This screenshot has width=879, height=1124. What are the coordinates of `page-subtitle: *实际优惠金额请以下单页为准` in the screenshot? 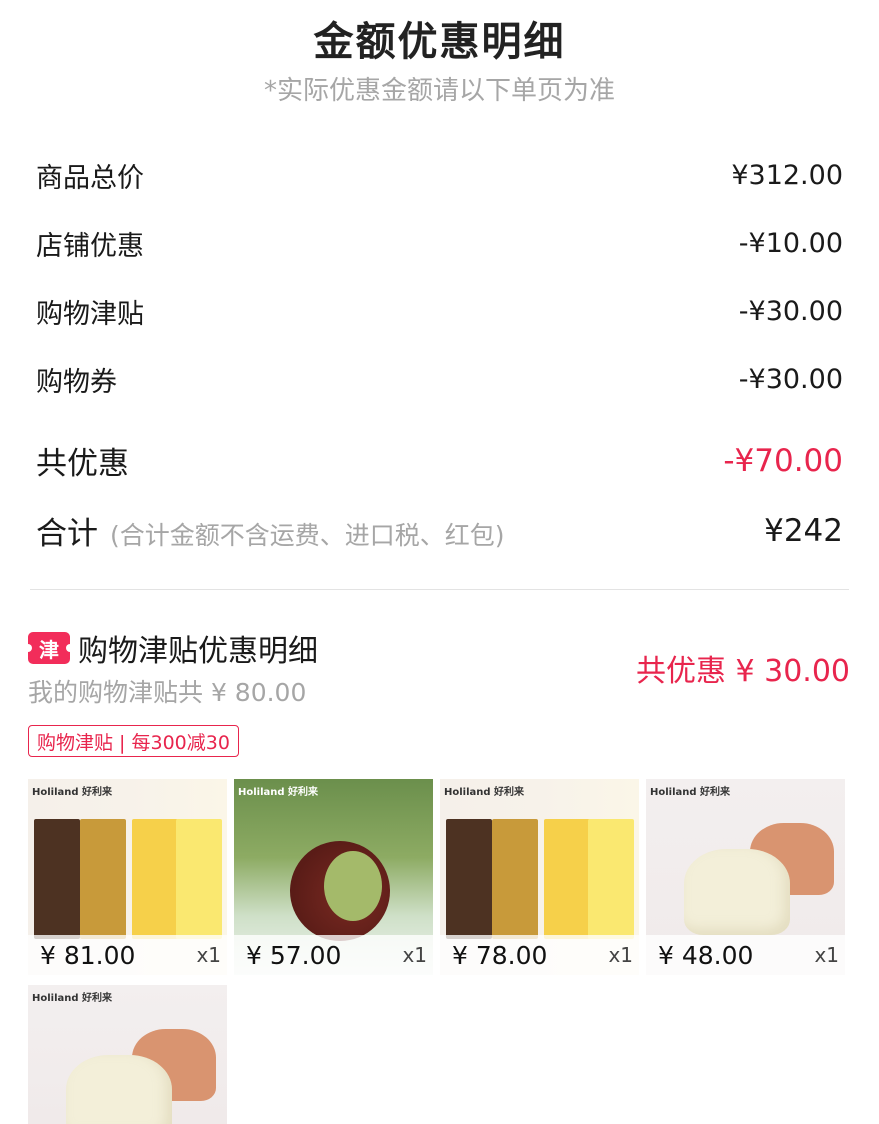 It's located at (439, 91).